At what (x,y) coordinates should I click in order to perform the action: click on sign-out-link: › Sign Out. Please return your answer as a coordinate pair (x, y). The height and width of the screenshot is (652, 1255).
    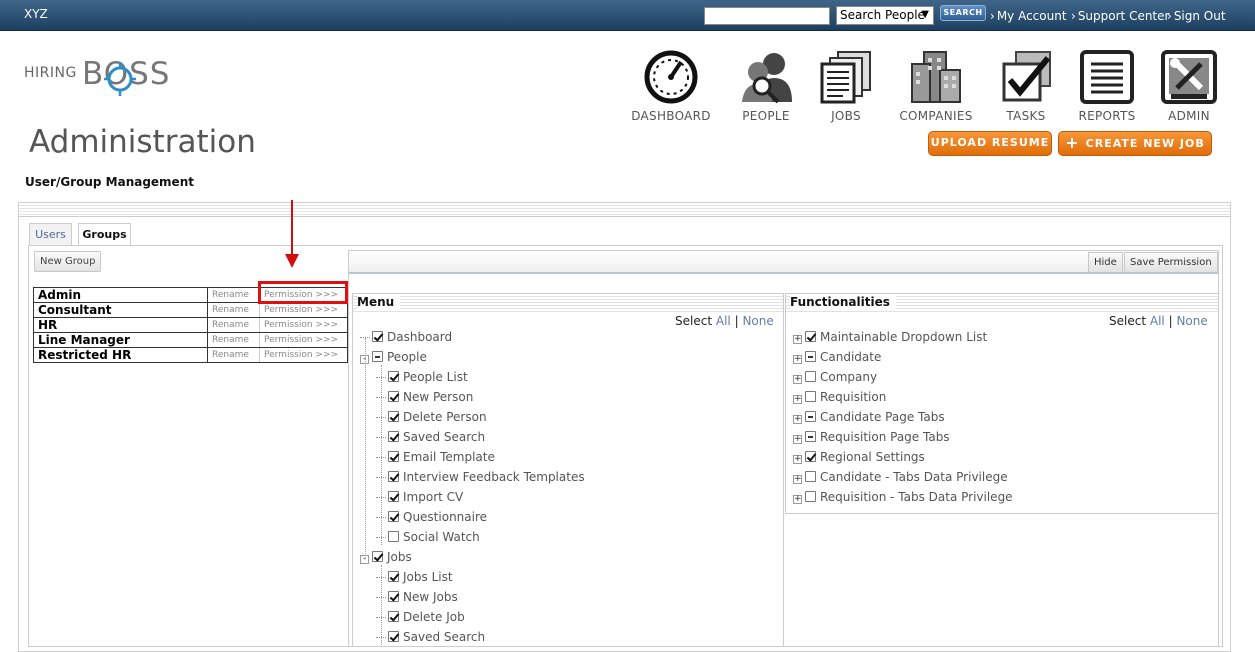
    Looking at the image, I should click on (1196, 16).